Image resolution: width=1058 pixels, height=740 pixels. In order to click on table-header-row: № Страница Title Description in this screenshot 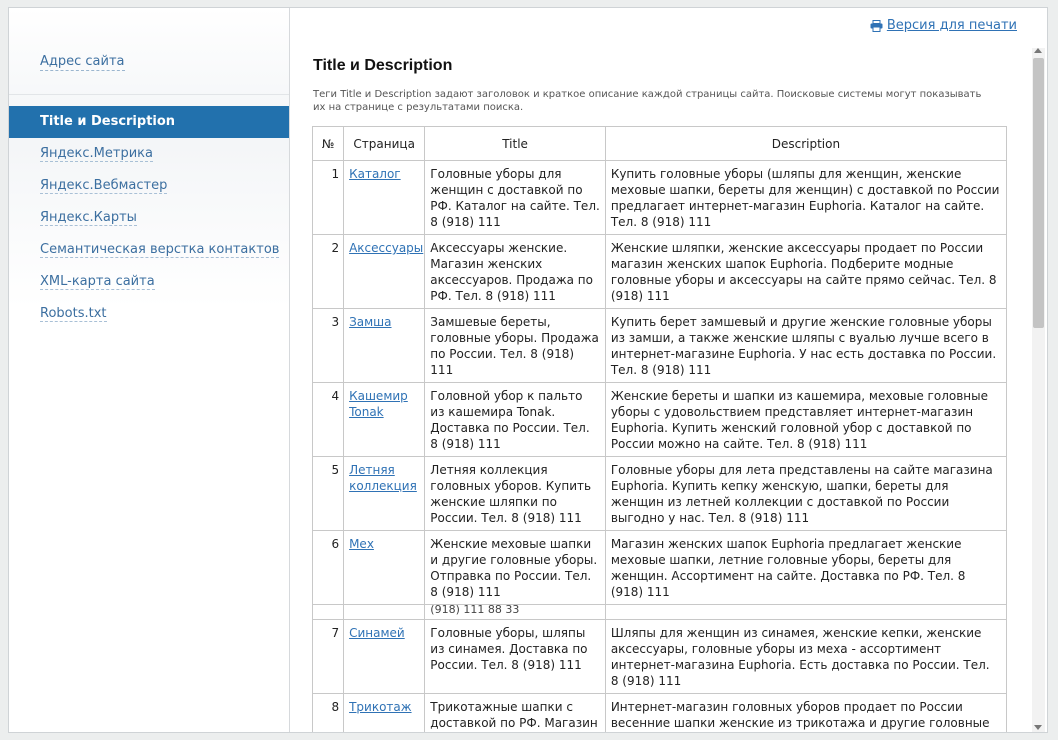, I will do `click(659, 143)`.